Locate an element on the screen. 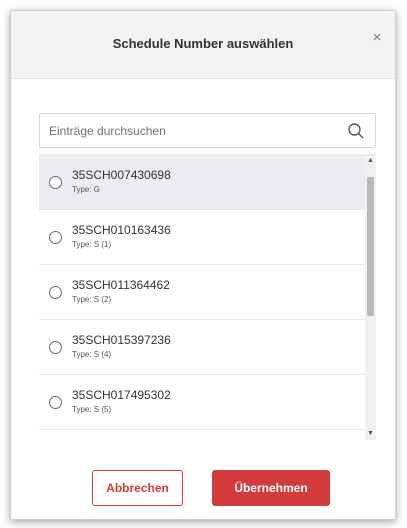 The image size is (407, 528). item-number: 35SCH017495302 is located at coordinates (121, 395).